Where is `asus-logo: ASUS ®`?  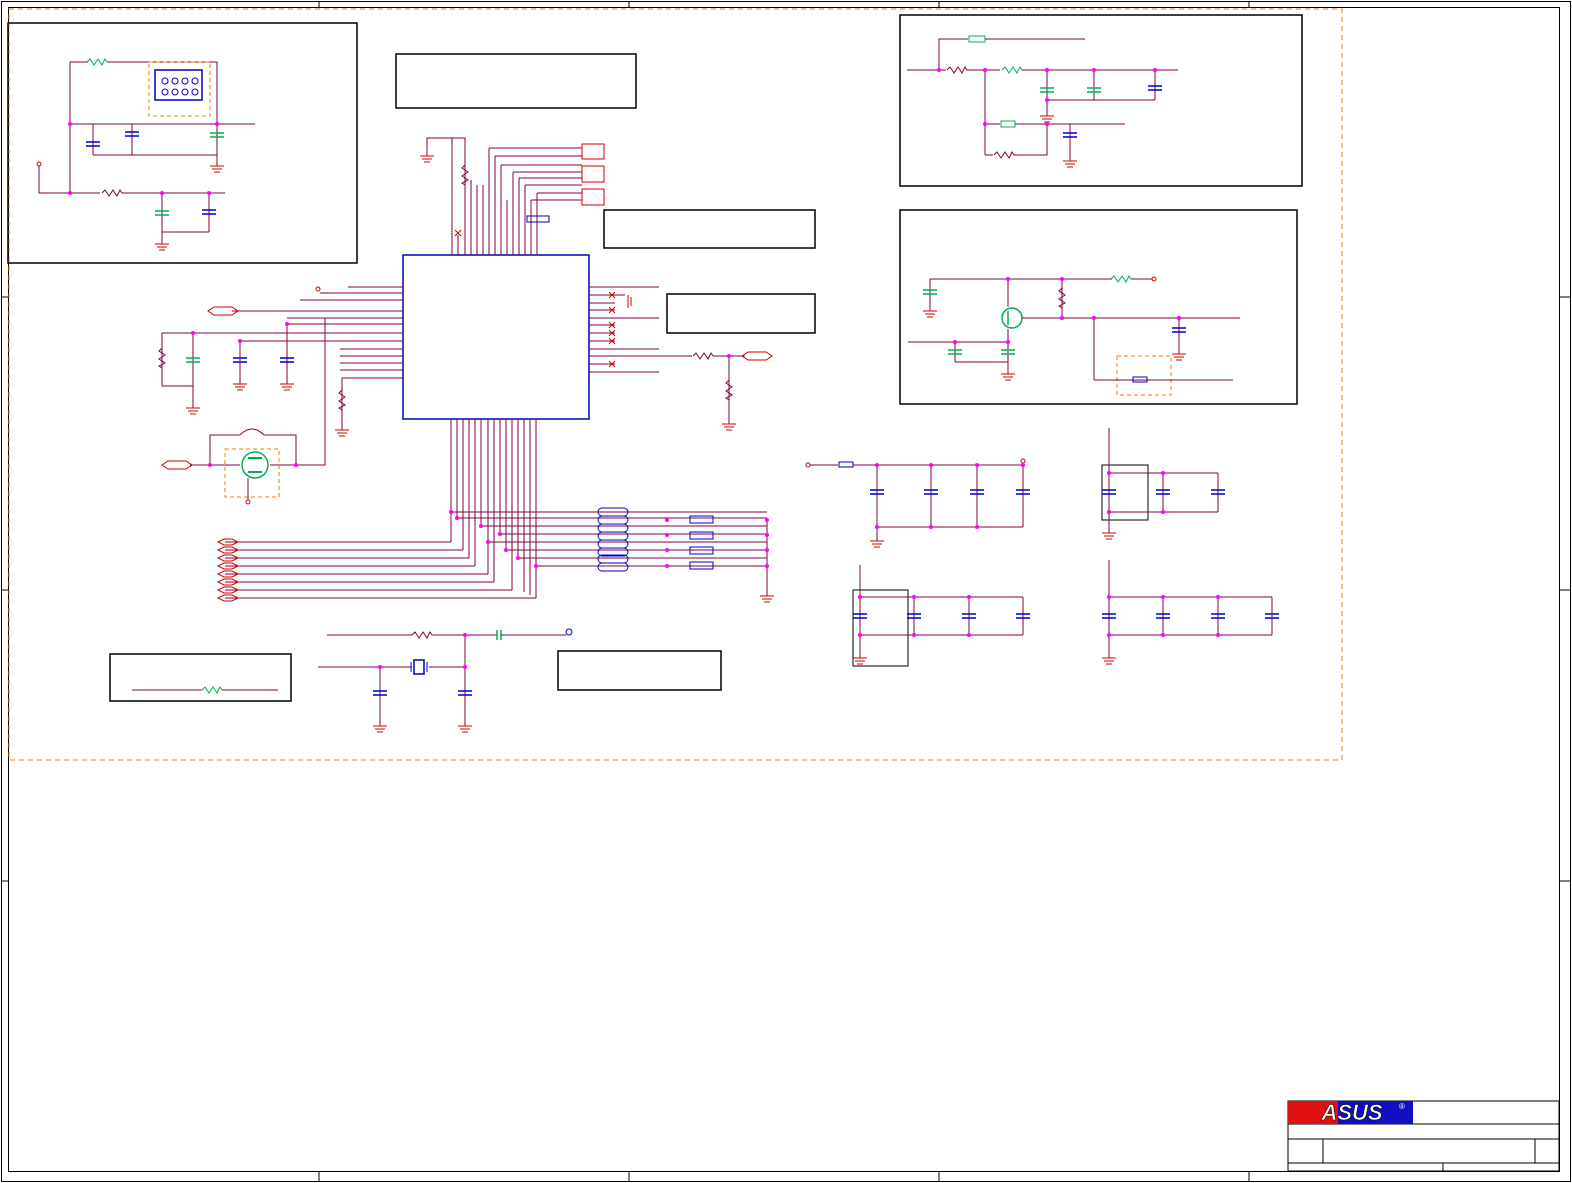
asus-logo: ASUS ® is located at coordinates (1350, 1112).